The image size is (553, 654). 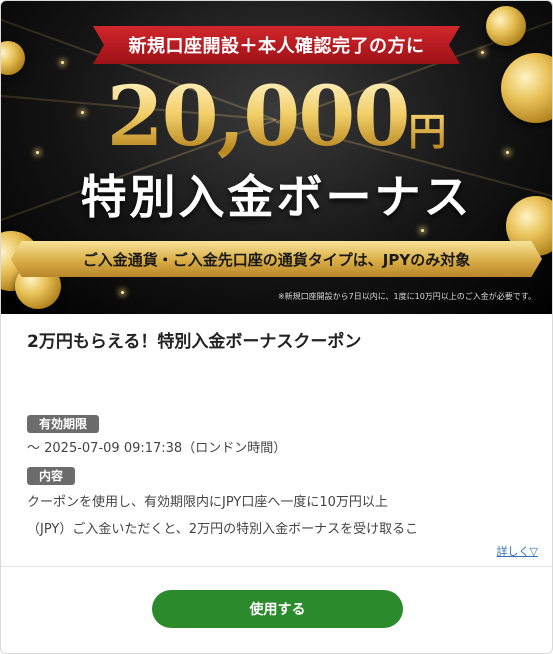 What do you see at coordinates (157, 448) in the screenshot?
I see `validity-value: ～ 2025-07-09 09:17:38（ロンドン時間）` at bounding box center [157, 448].